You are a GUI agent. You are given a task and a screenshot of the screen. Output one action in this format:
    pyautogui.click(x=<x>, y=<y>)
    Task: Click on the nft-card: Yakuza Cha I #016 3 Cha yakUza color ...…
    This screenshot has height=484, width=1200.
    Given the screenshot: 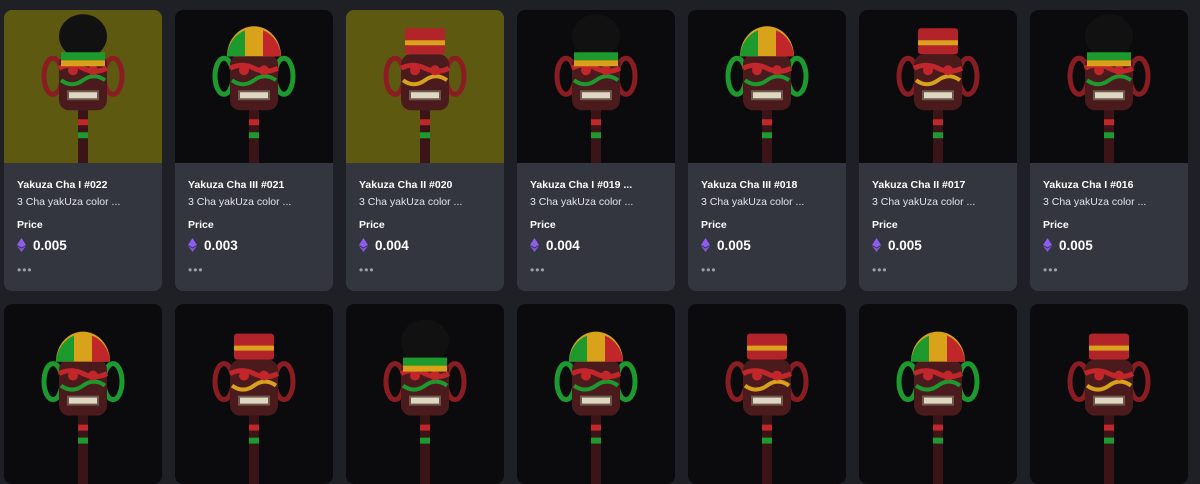 What is the action you would take?
    pyautogui.click(x=1109, y=150)
    